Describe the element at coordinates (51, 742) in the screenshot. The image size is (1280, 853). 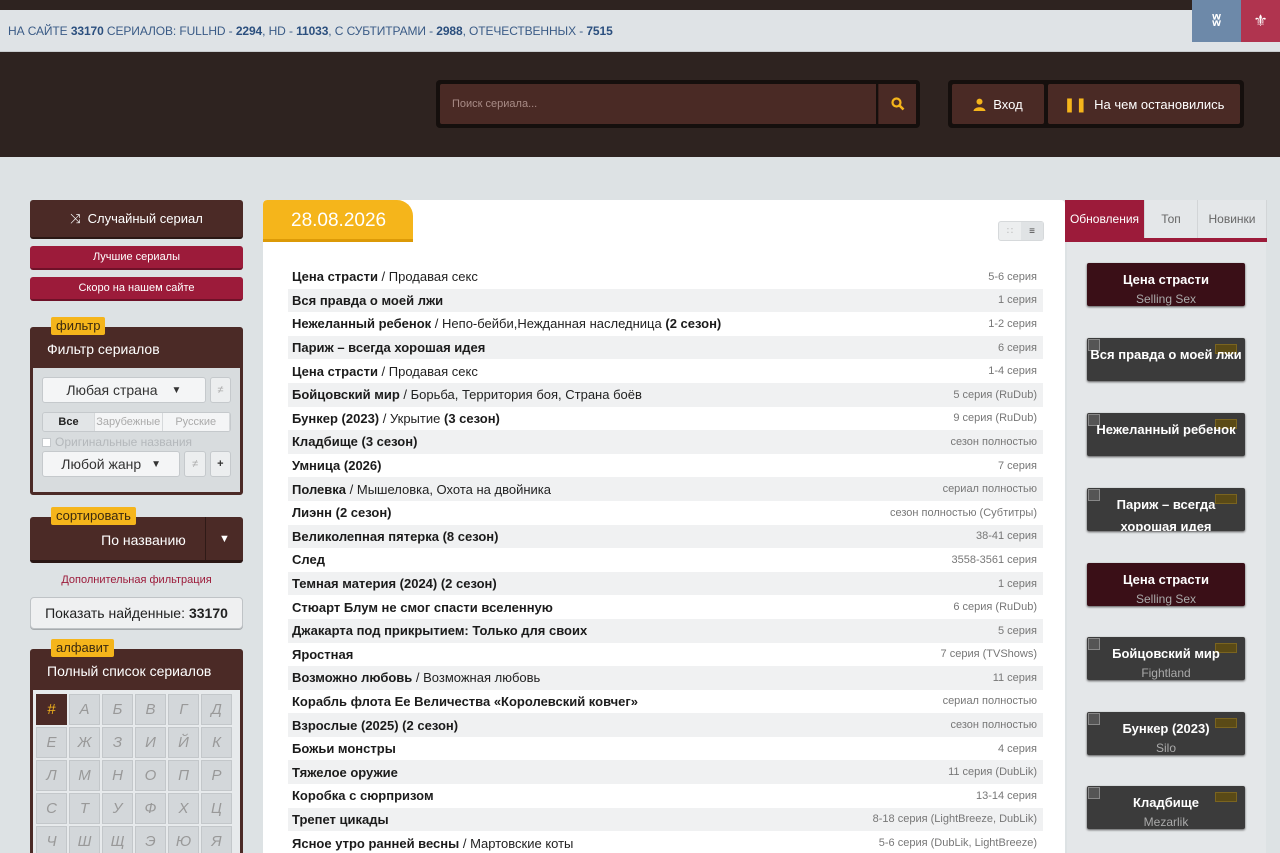
I see `letter-button: Е` at that location.